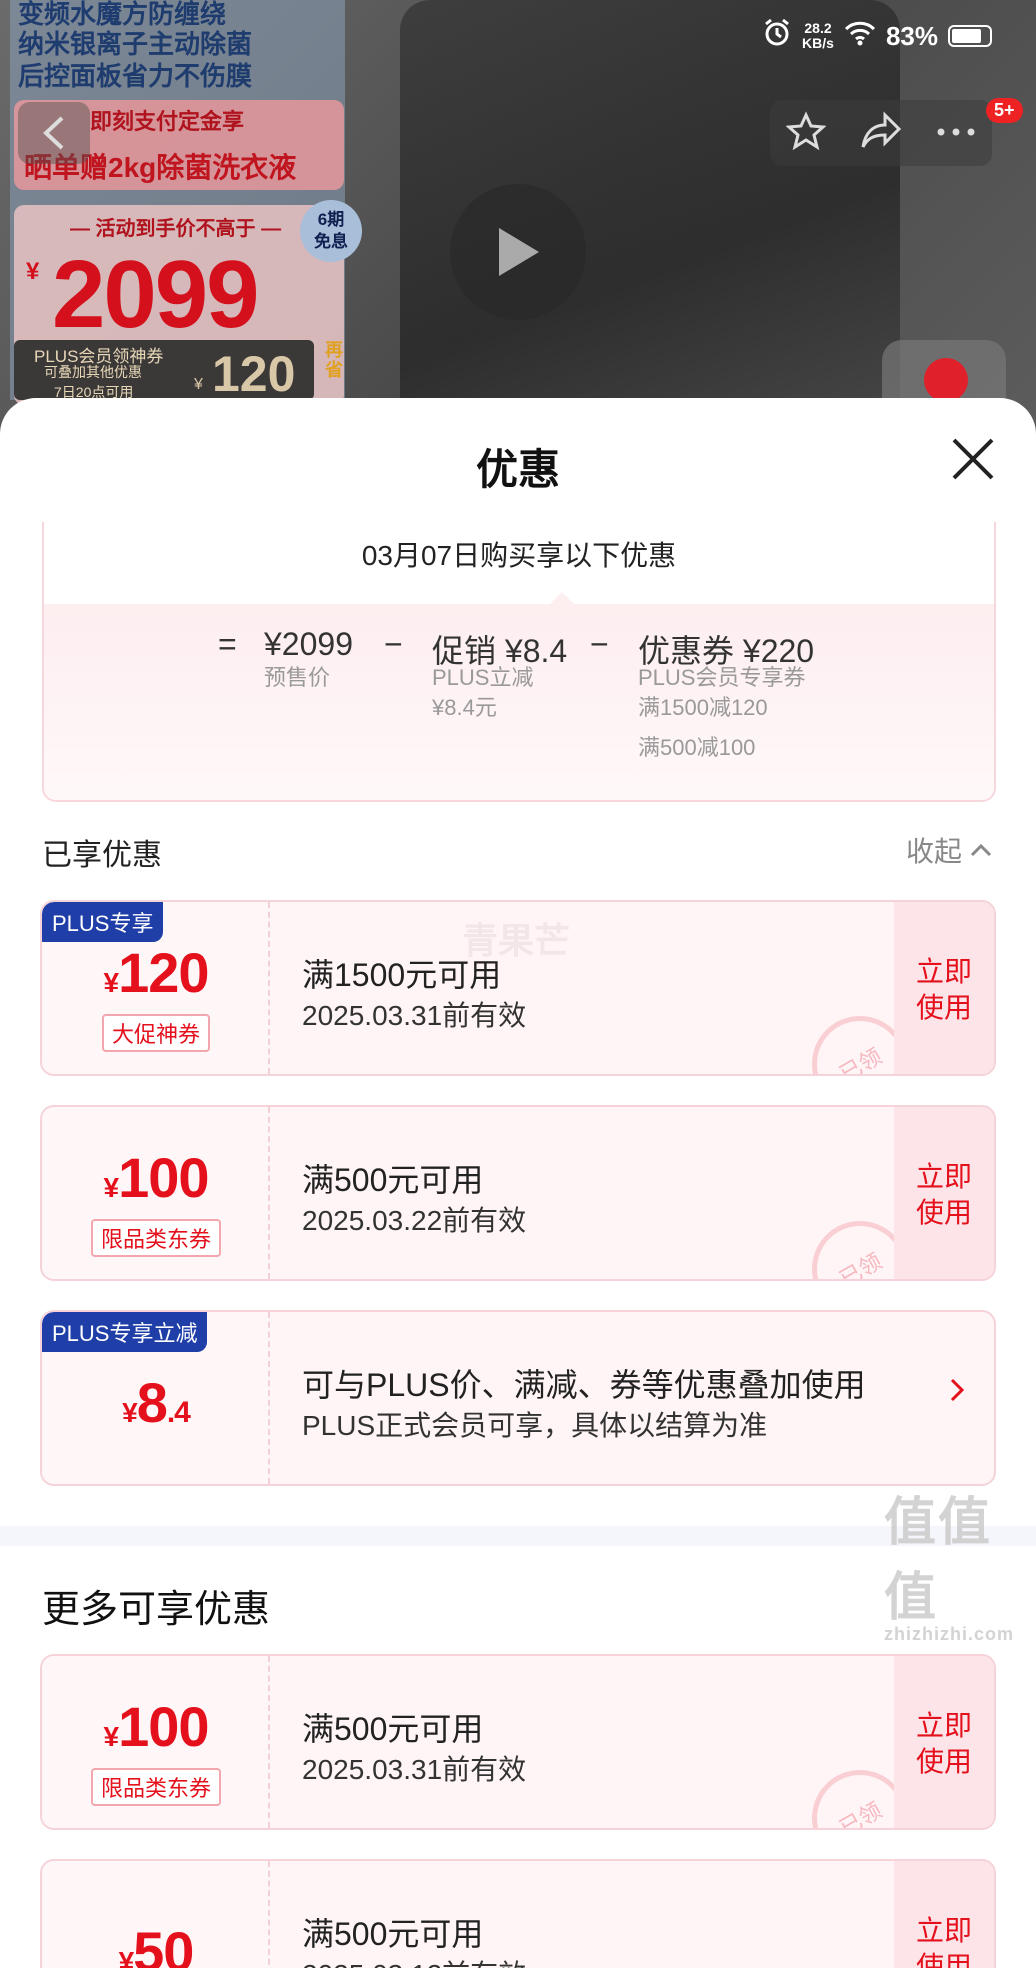 The height and width of the screenshot is (1968, 1036). What do you see at coordinates (483, 677) in the screenshot?
I see `promo-sub-1: PLUS立减` at bounding box center [483, 677].